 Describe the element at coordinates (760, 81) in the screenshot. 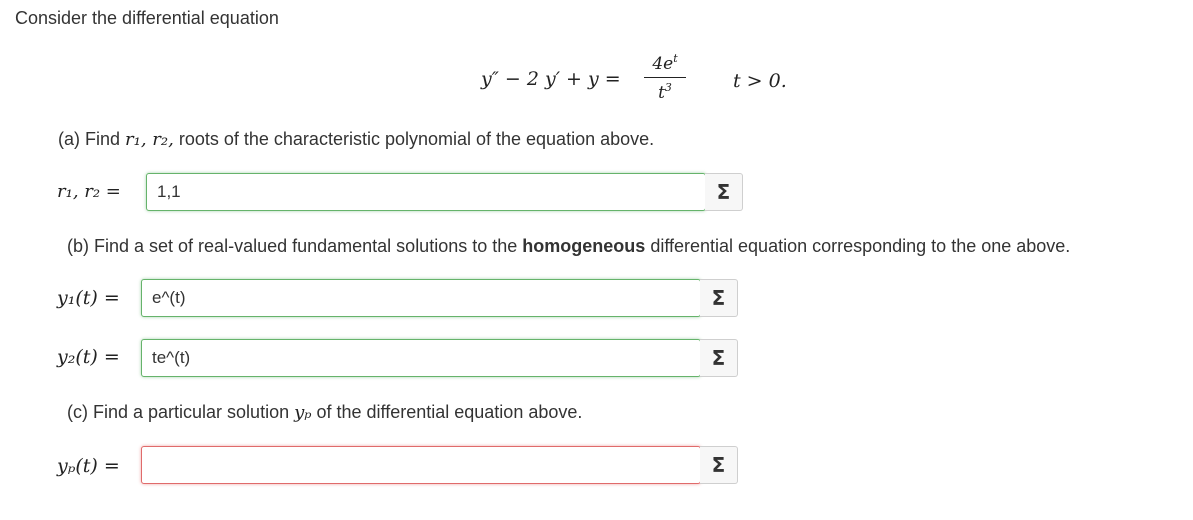

I see `equation-domain: t > 0.` at that location.